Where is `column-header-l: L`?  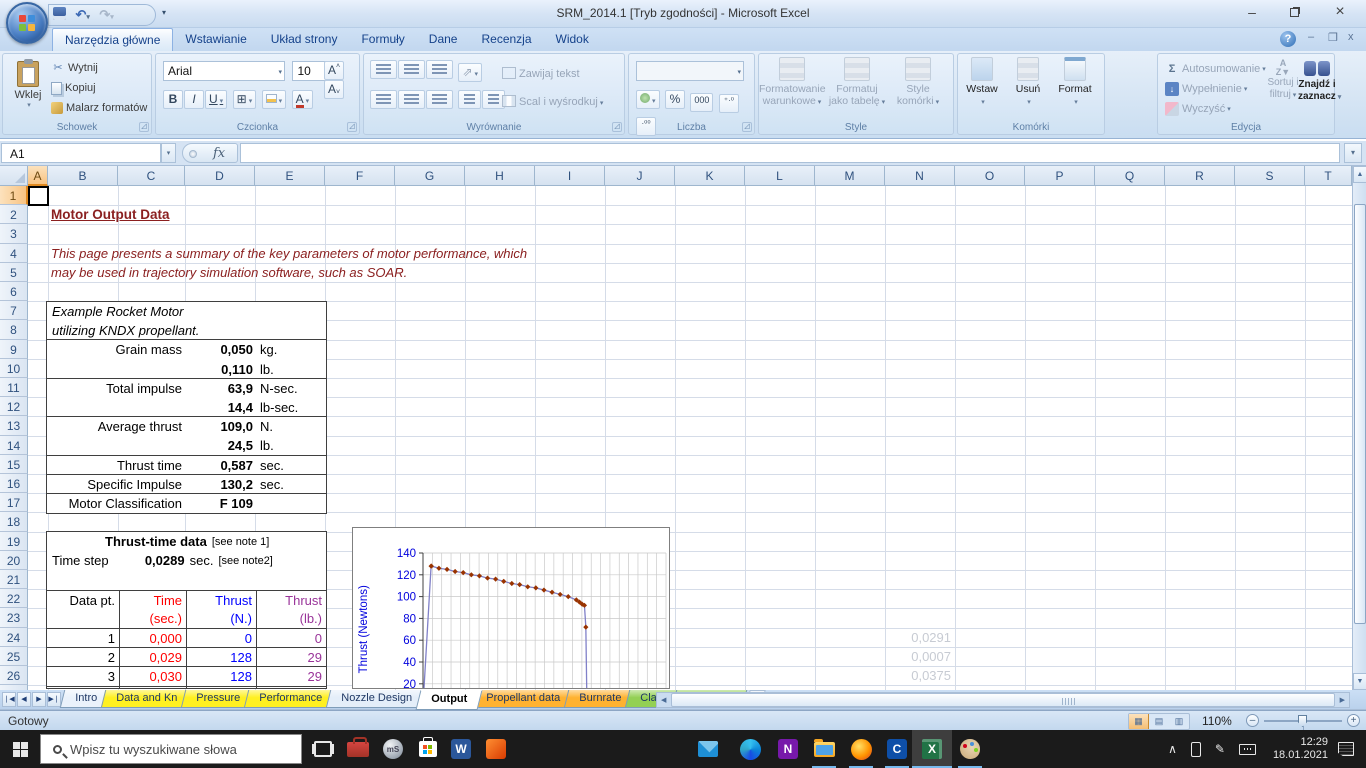
column-header-l: L is located at coordinates (780, 176).